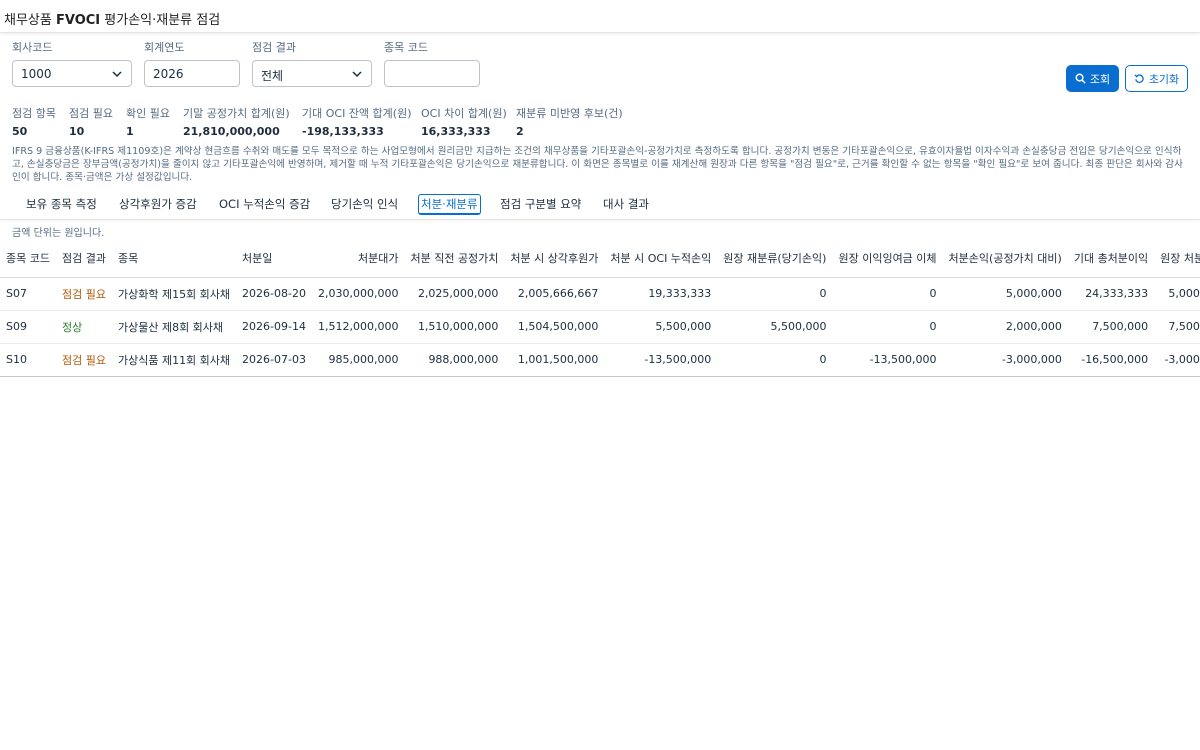 This screenshot has width=1200, height=750. What do you see at coordinates (274, 327) in the screenshot?
I see `cell-disposal-date: 2026-09-14` at bounding box center [274, 327].